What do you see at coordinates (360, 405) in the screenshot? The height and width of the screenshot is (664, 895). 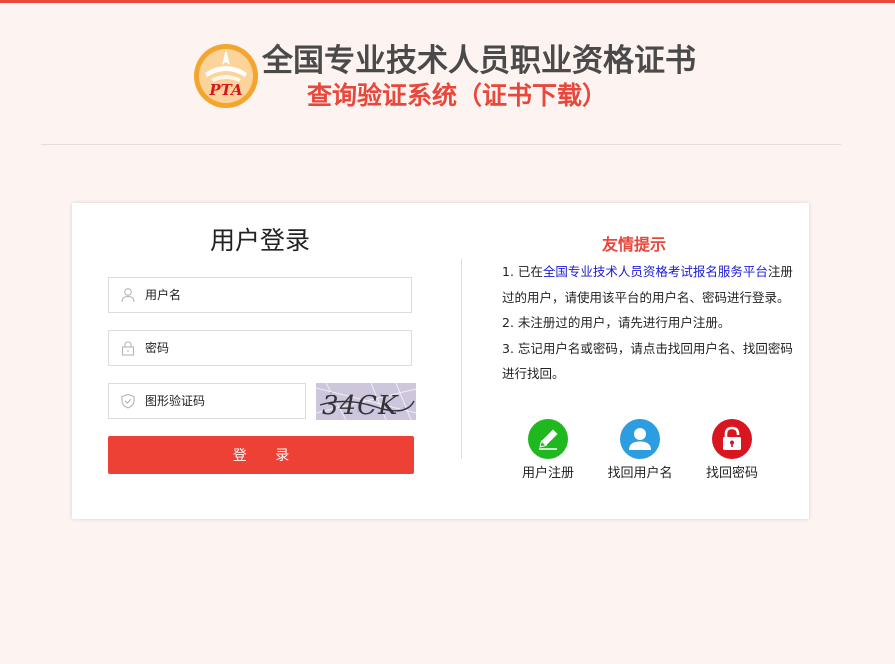 I see `captcha-text: 34CK` at bounding box center [360, 405].